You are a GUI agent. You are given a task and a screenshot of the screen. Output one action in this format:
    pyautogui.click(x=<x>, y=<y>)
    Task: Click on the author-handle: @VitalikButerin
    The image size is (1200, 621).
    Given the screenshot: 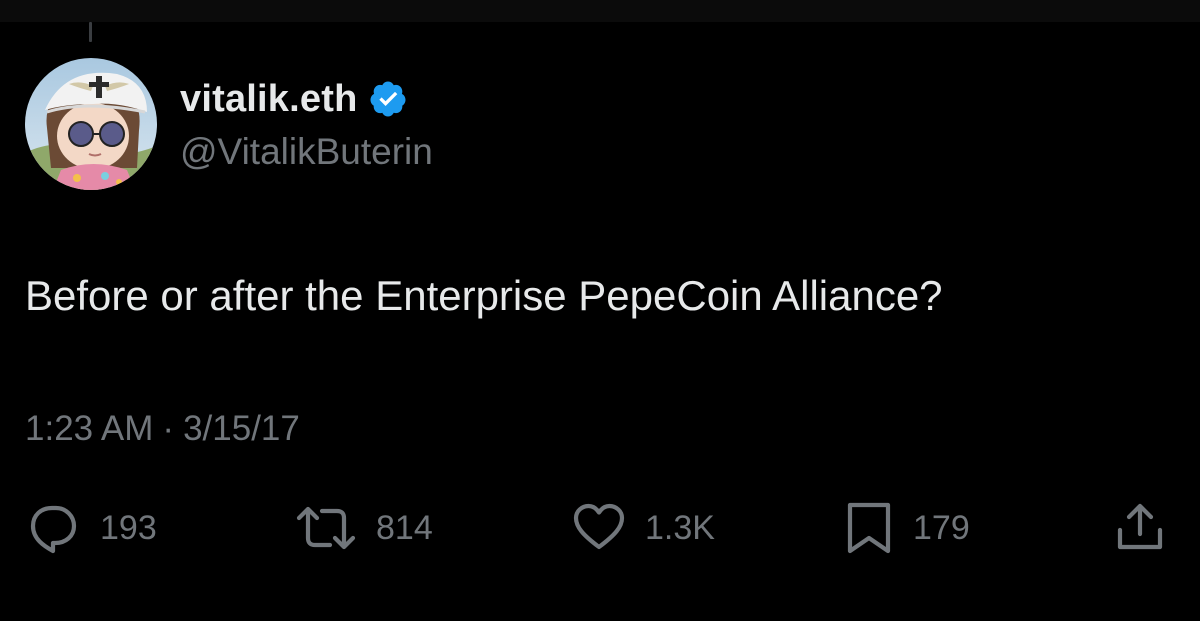 What is the action you would take?
    pyautogui.click(x=306, y=152)
    